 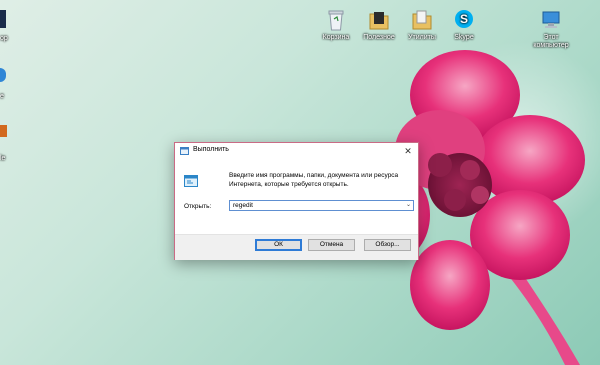 I want to click on desktop-icon-skype: S Skype, so click(x=464, y=25).